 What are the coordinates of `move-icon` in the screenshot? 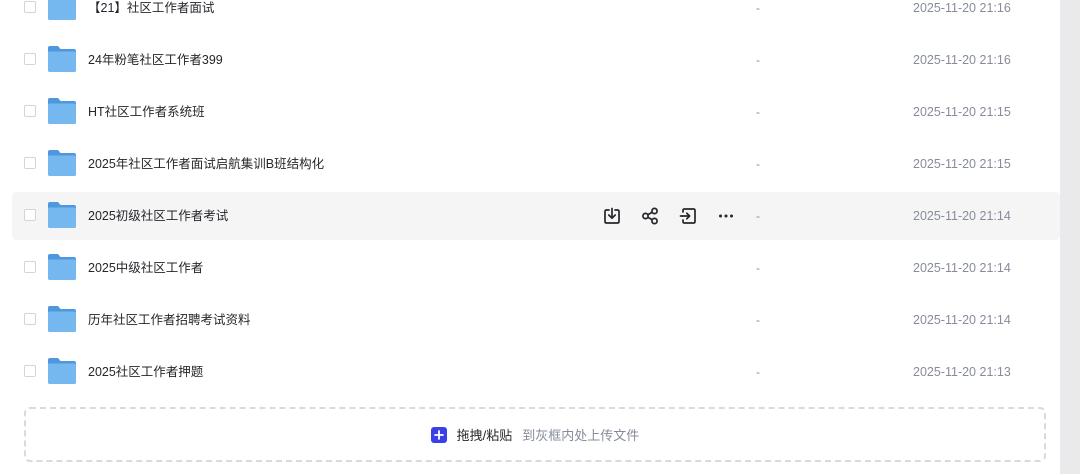 It's located at (687, 216).